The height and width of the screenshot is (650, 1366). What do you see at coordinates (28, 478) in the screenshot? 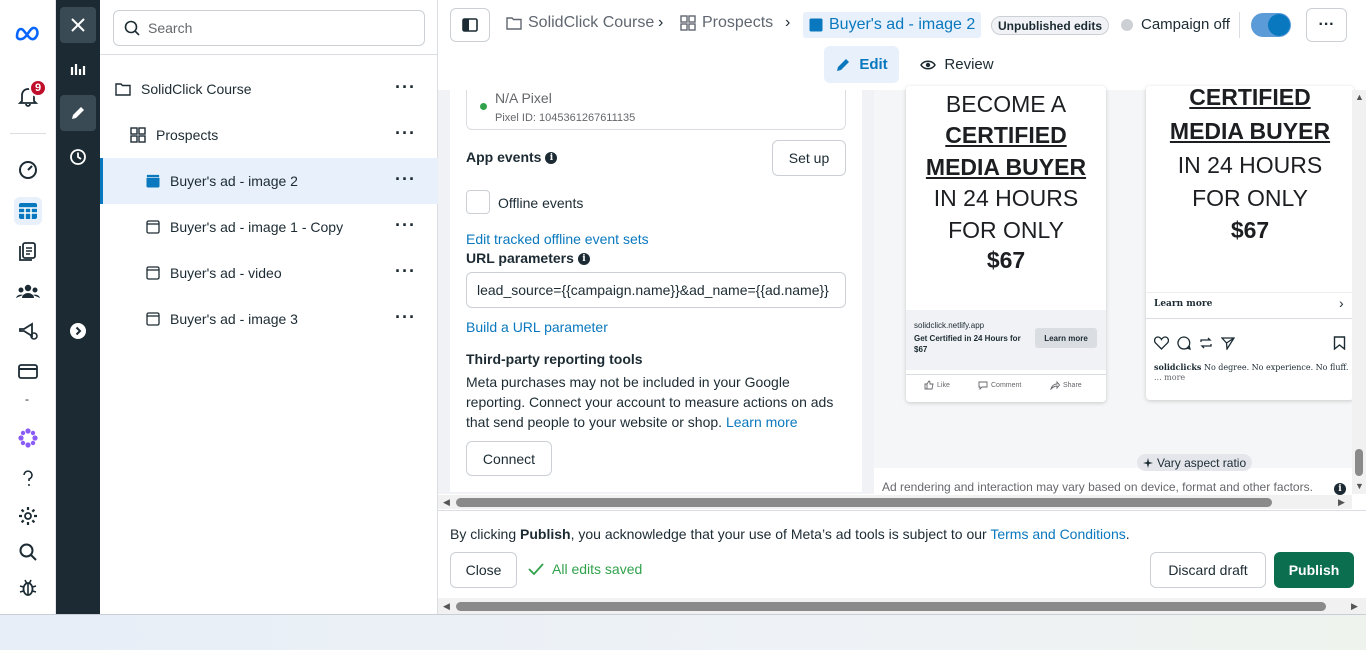
I see `help-question-icon` at bounding box center [28, 478].